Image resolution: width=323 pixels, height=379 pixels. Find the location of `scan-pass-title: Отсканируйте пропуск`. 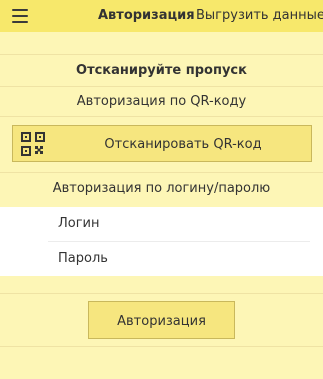

scan-pass-title: Отсканируйте пропуск is located at coordinates (161, 70).